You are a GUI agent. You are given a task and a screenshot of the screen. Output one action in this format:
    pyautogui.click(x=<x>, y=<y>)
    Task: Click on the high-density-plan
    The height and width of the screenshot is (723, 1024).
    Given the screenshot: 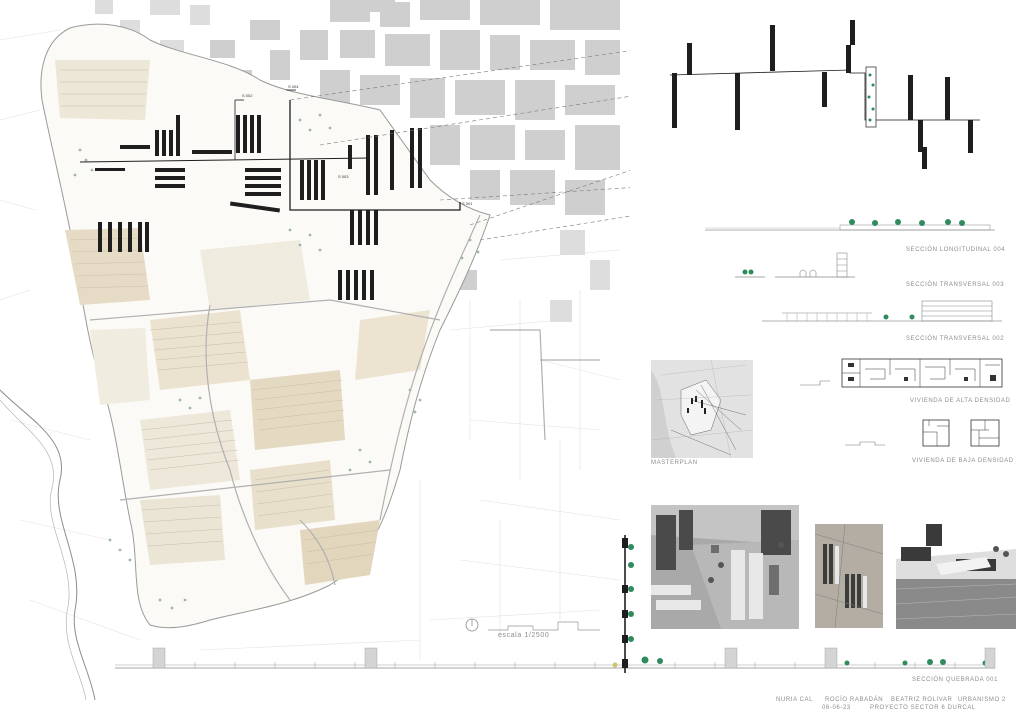 What is the action you would take?
    pyautogui.click(x=901, y=373)
    